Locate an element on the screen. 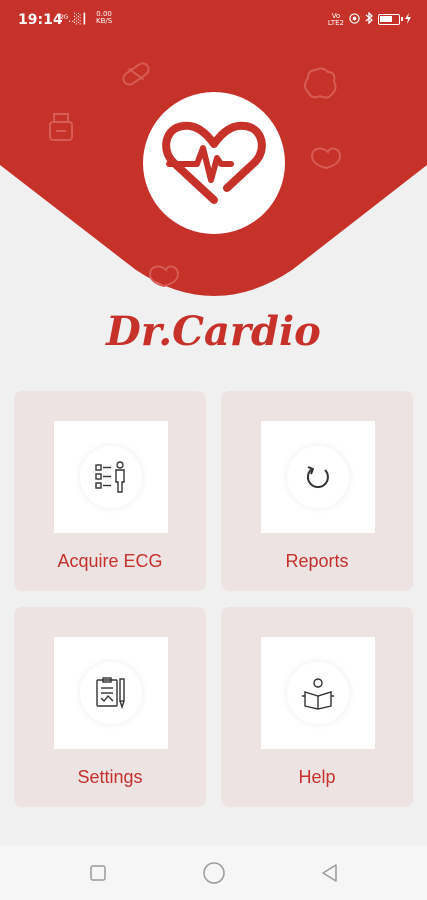 Image resolution: width=427 pixels, height=900 pixels. settings-card: Settings is located at coordinates (110, 707).